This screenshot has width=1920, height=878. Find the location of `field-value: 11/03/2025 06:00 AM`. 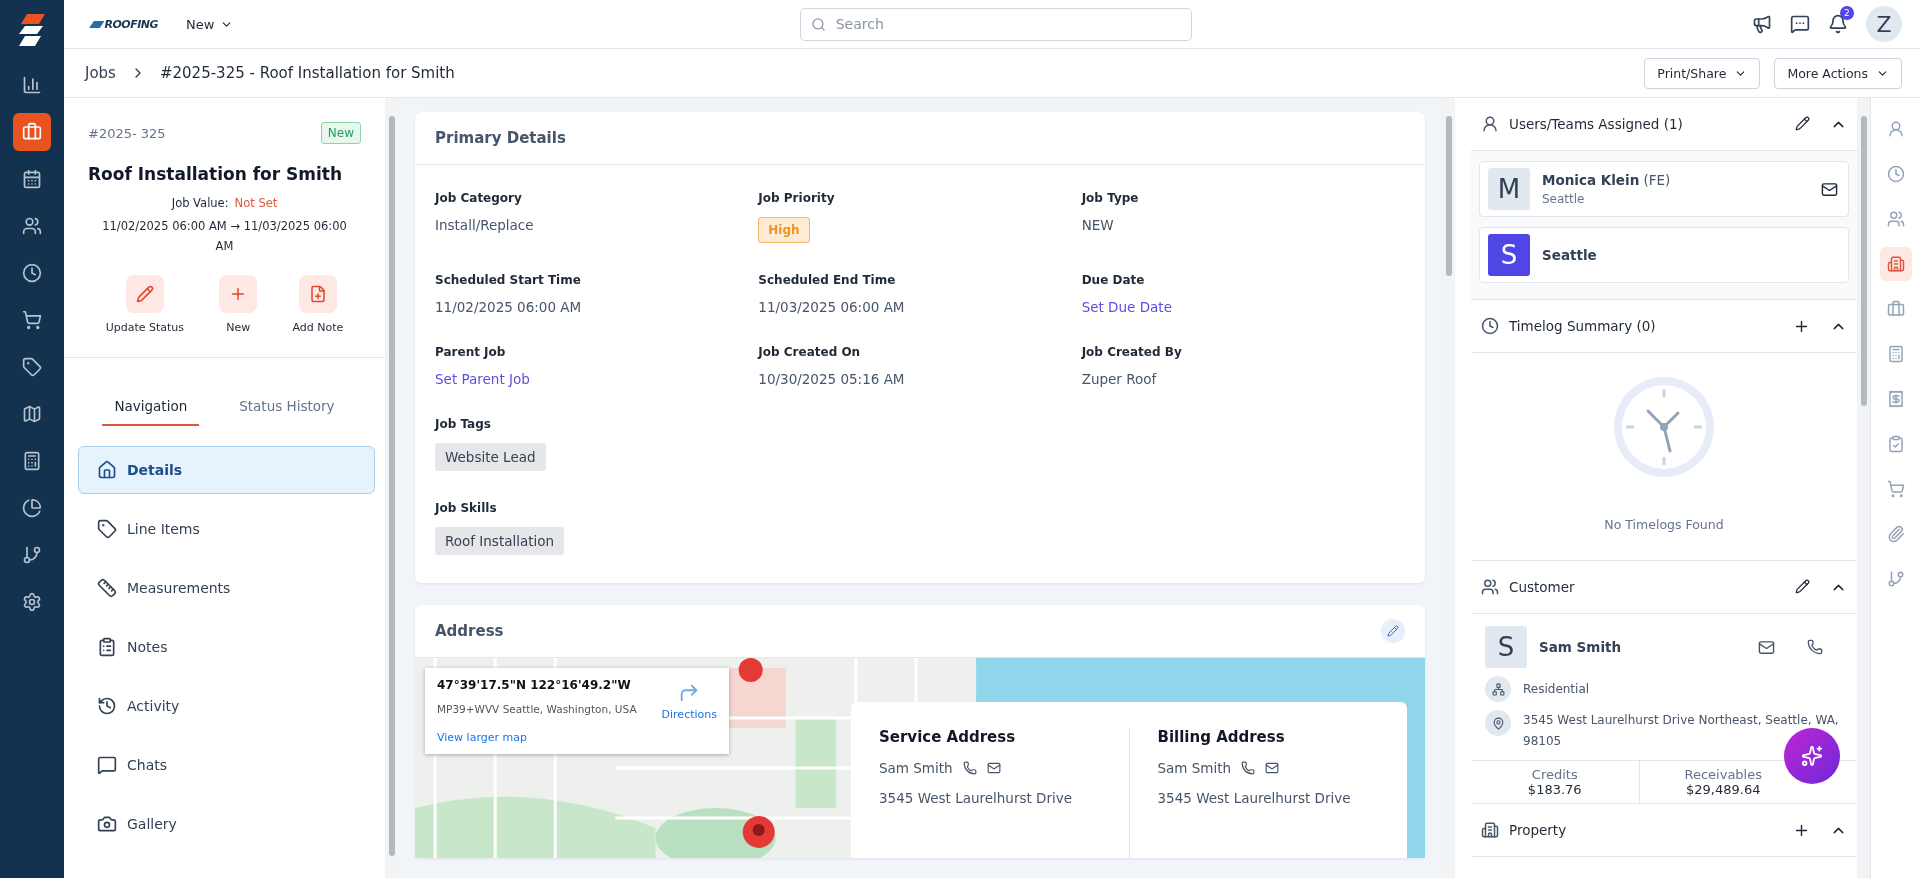

field-value: 11/03/2025 06:00 AM is located at coordinates (832, 307).